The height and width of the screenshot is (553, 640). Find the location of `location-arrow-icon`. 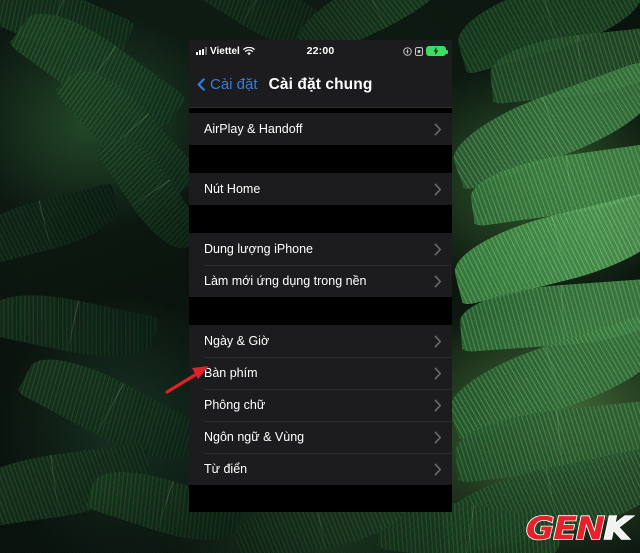

location-arrow-icon is located at coordinates (407, 51).